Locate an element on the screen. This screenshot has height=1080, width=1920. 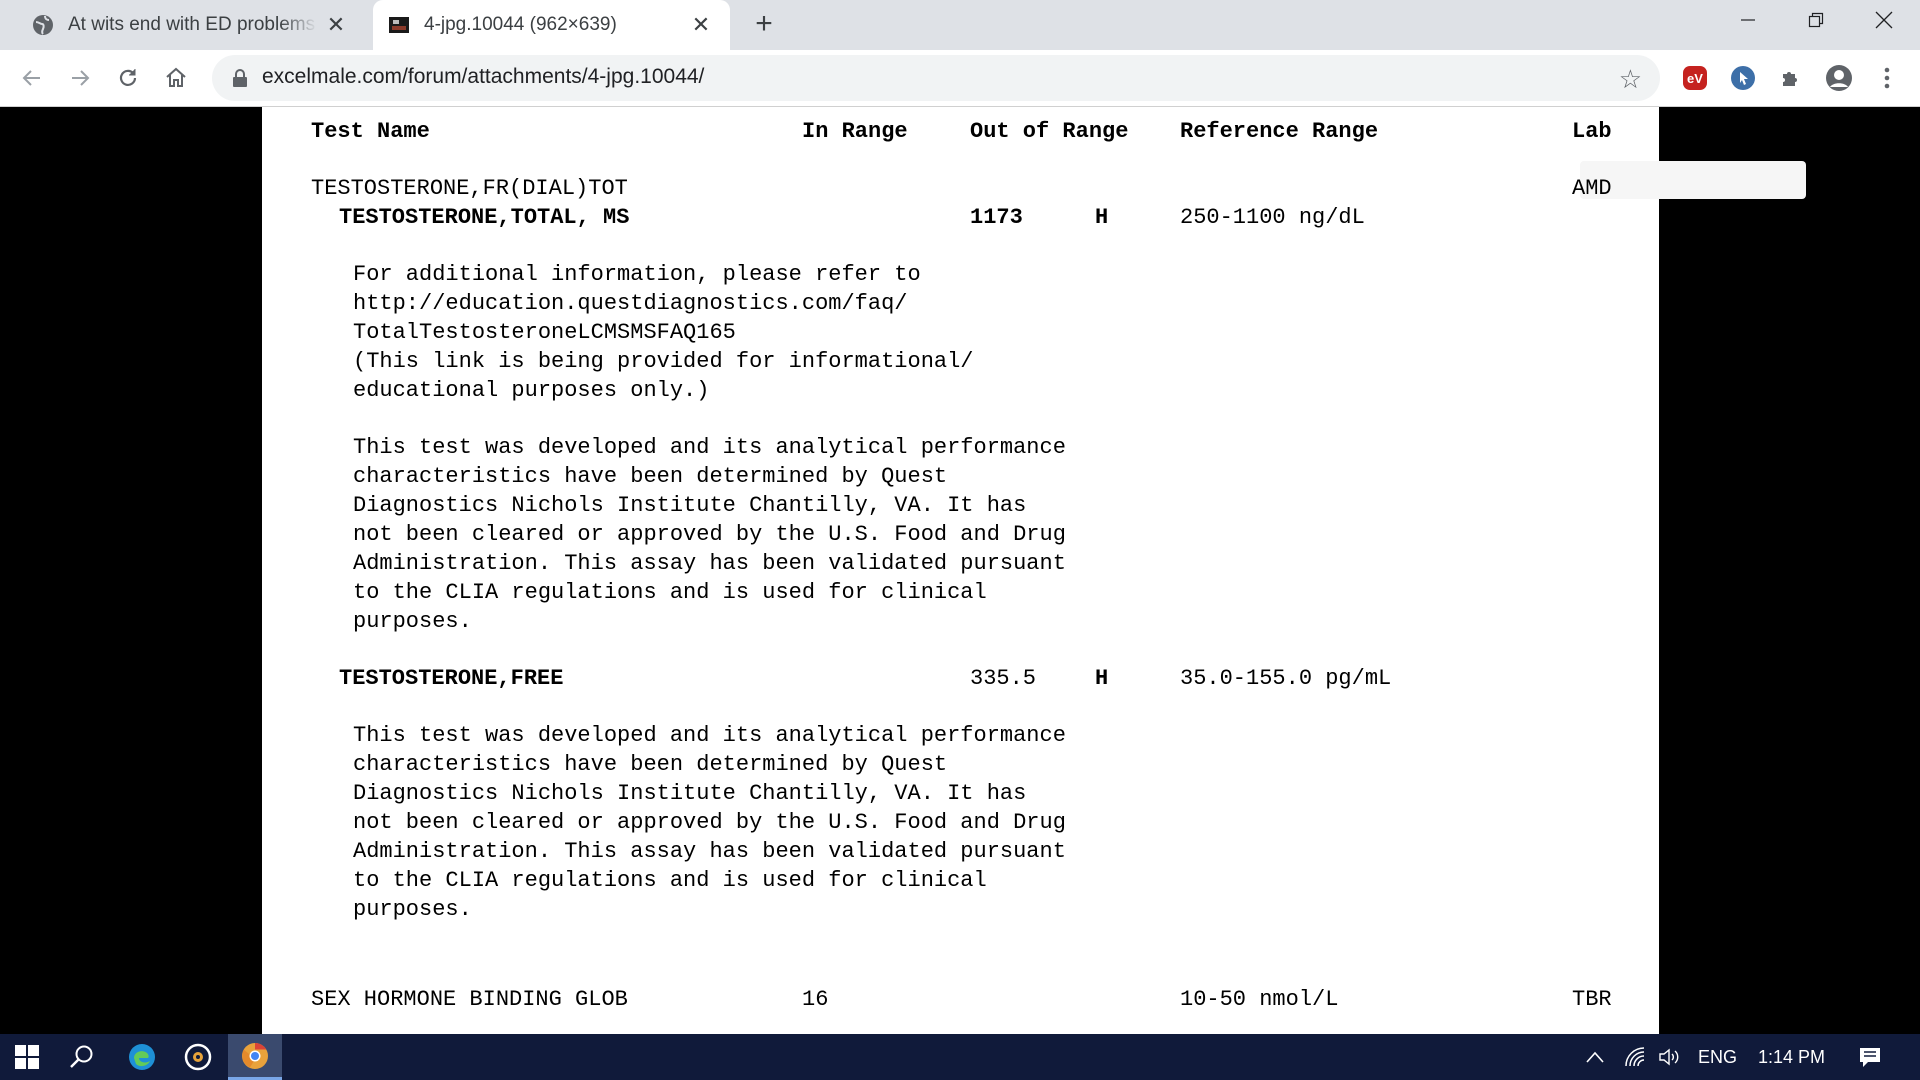
disc-icon is located at coordinates (198, 1057).